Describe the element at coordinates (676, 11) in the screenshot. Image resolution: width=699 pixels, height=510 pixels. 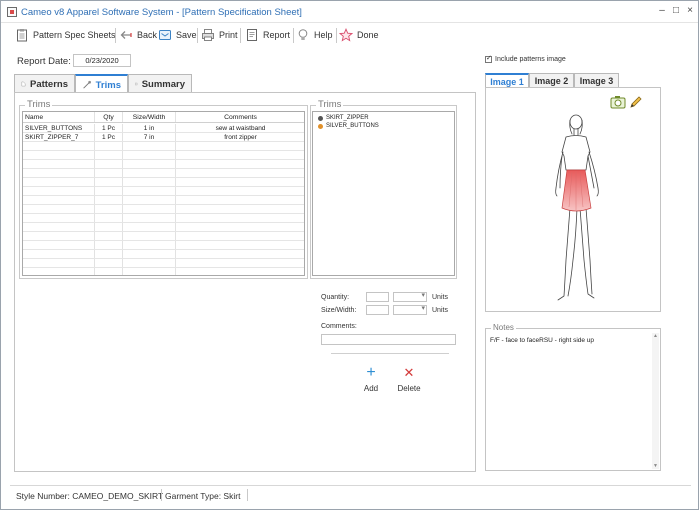
I see `maximize-button: □` at that location.